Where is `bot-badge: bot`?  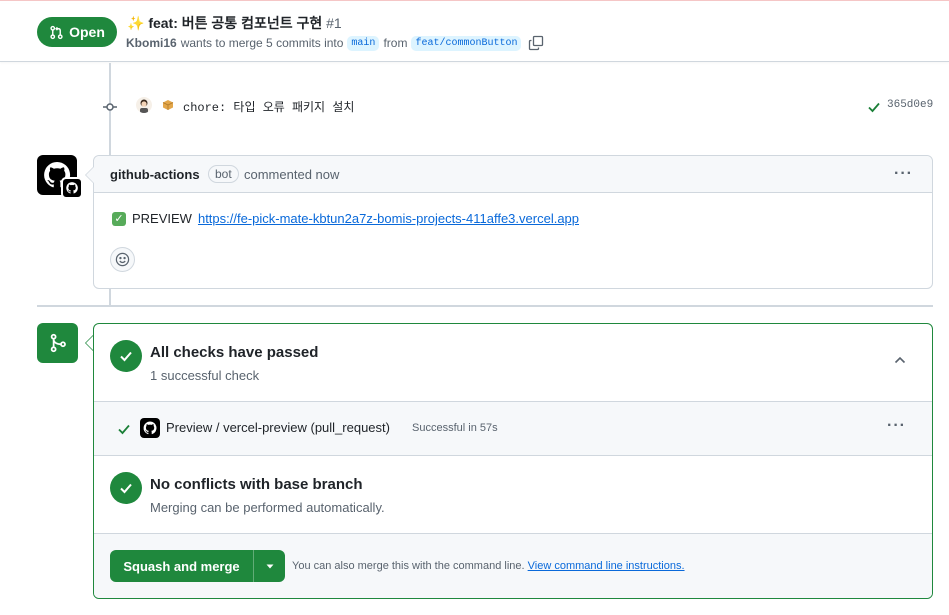 bot-badge: bot is located at coordinates (223, 174).